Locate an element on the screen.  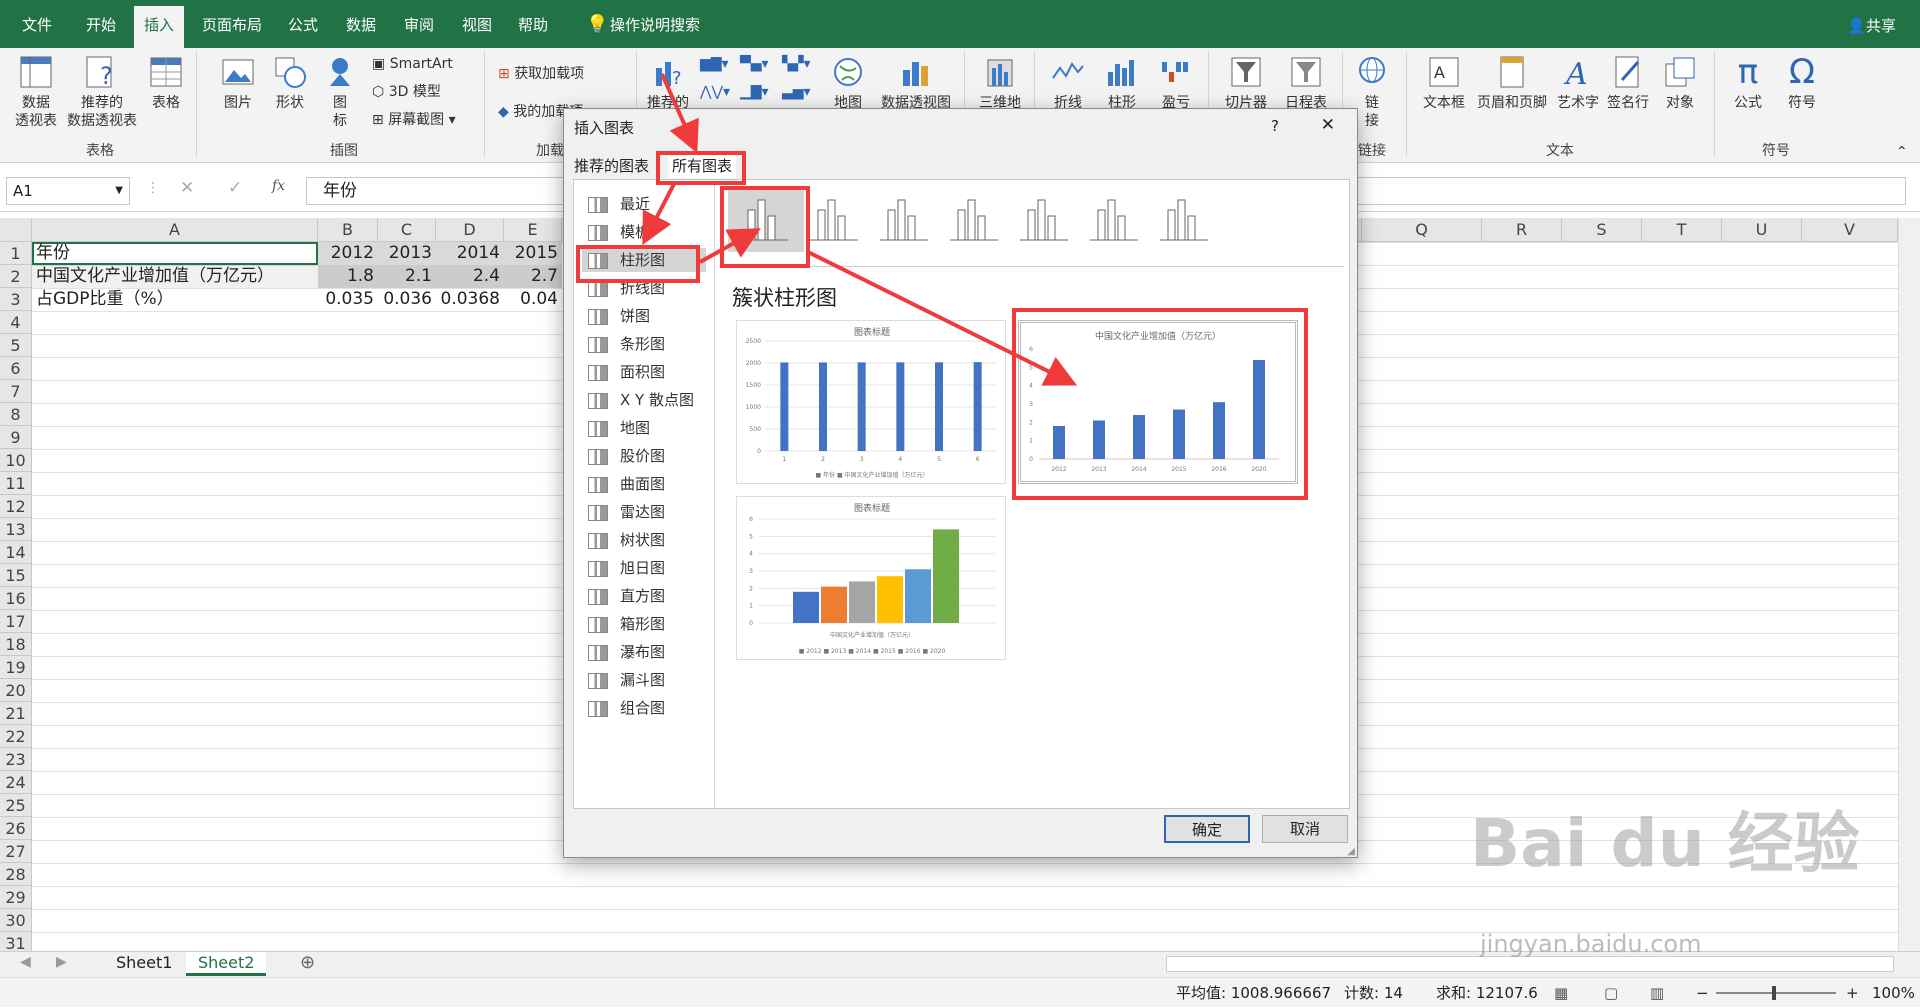
watermark-url: jingyan.baidu.com is located at coordinates (1591, 944).